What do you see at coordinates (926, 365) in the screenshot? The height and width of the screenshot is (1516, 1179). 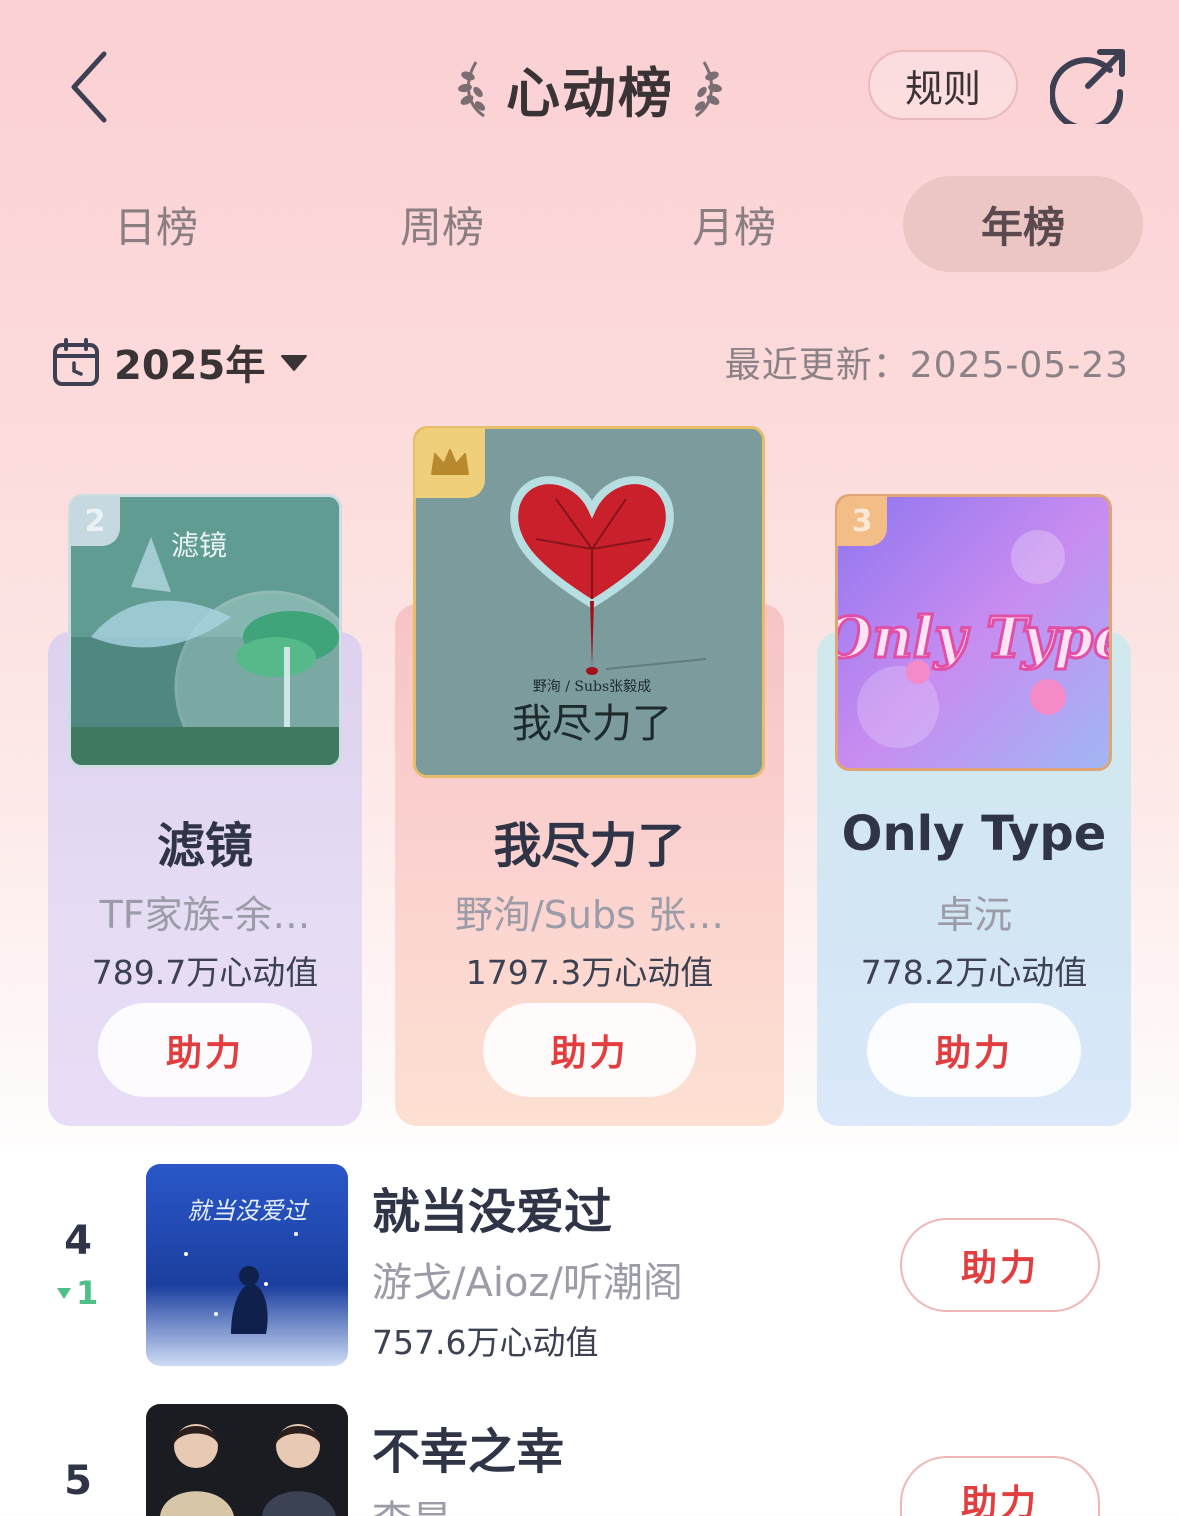 I see `last-updated: 最近更新：2025-05-23` at bounding box center [926, 365].